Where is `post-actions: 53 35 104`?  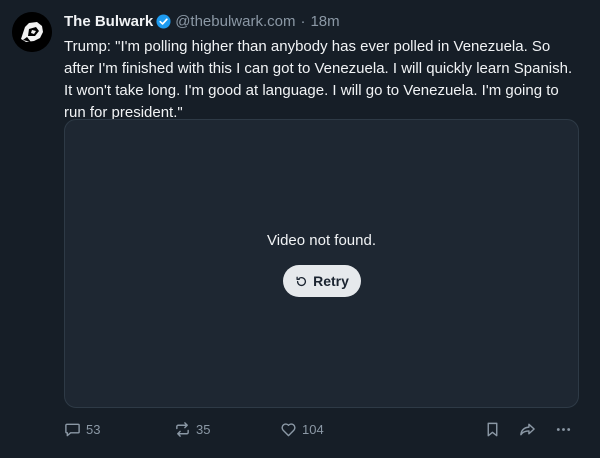 post-actions: 53 35 104 is located at coordinates (322, 429).